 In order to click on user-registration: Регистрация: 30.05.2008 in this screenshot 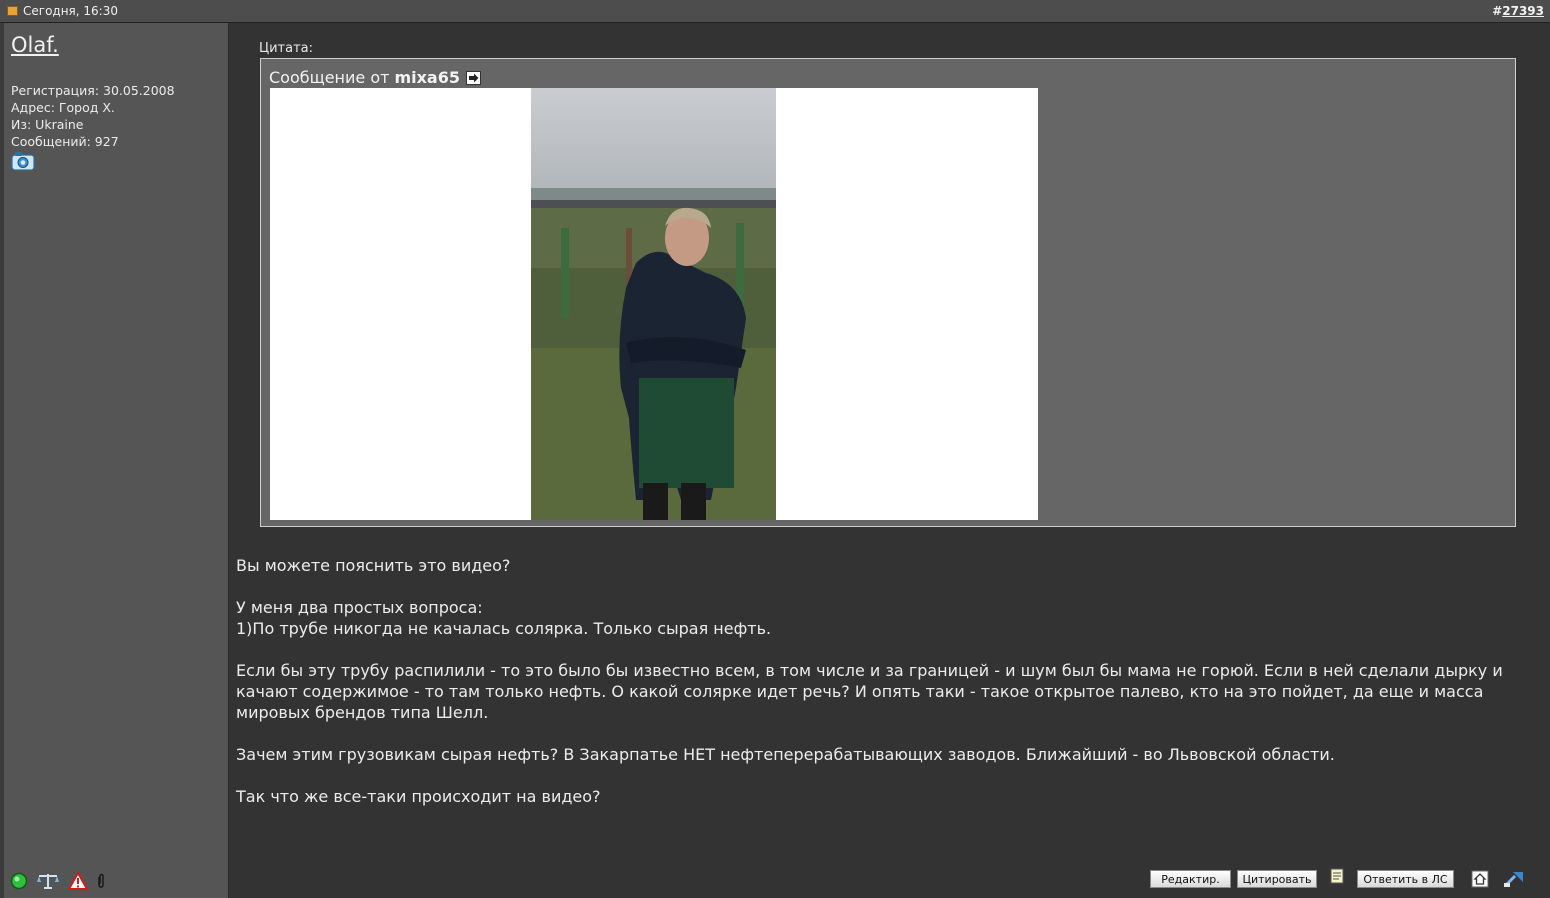, I will do `click(93, 90)`.